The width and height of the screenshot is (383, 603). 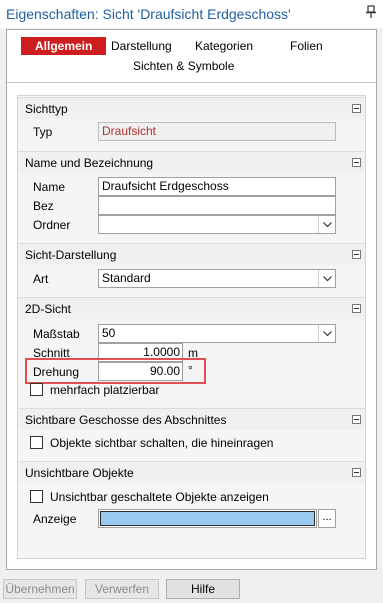 I want to click on mehrfach-checkbox, so click(x=36, y=389).